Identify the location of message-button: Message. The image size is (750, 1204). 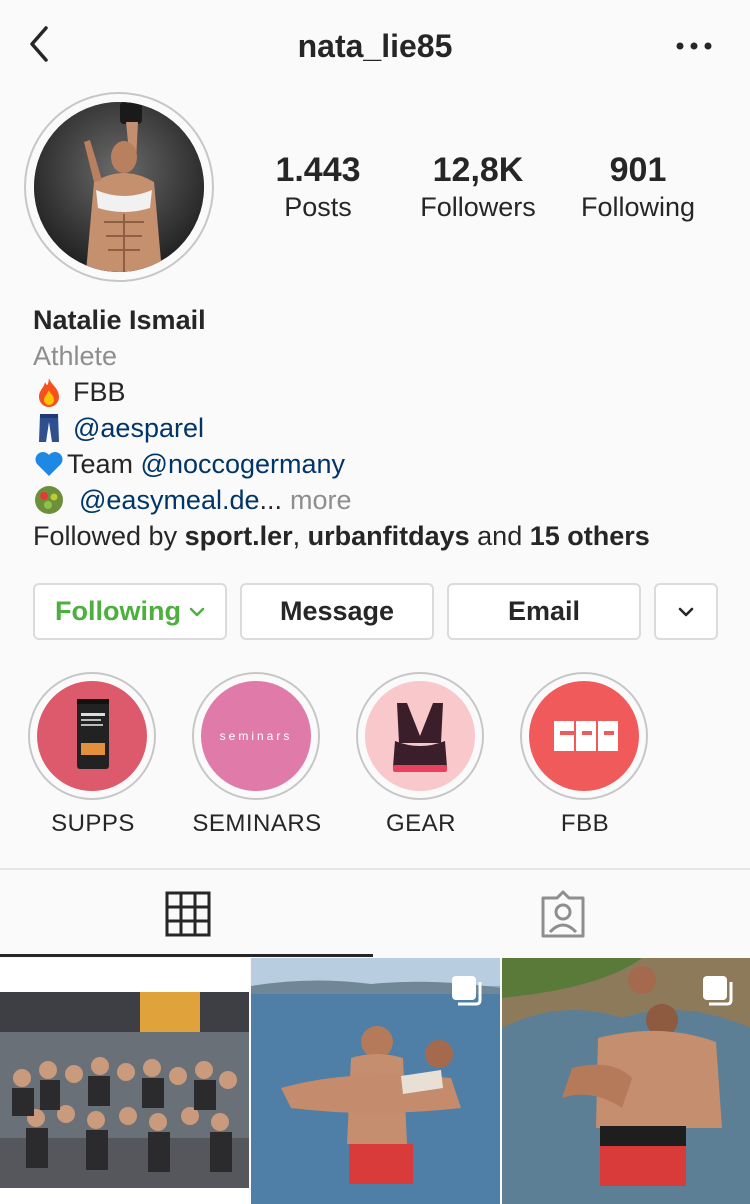
(337, 611).